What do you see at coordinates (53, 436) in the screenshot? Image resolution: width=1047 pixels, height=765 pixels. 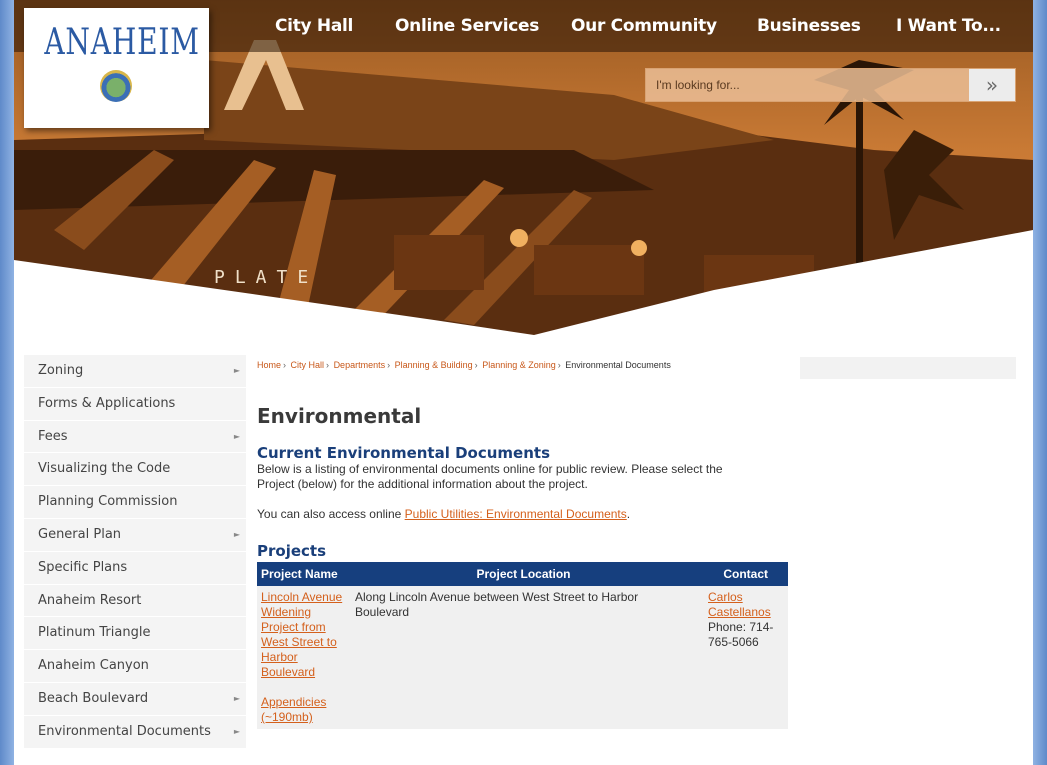 I see `sidebar-item-label: Fees` at bounding box center [53, 436].